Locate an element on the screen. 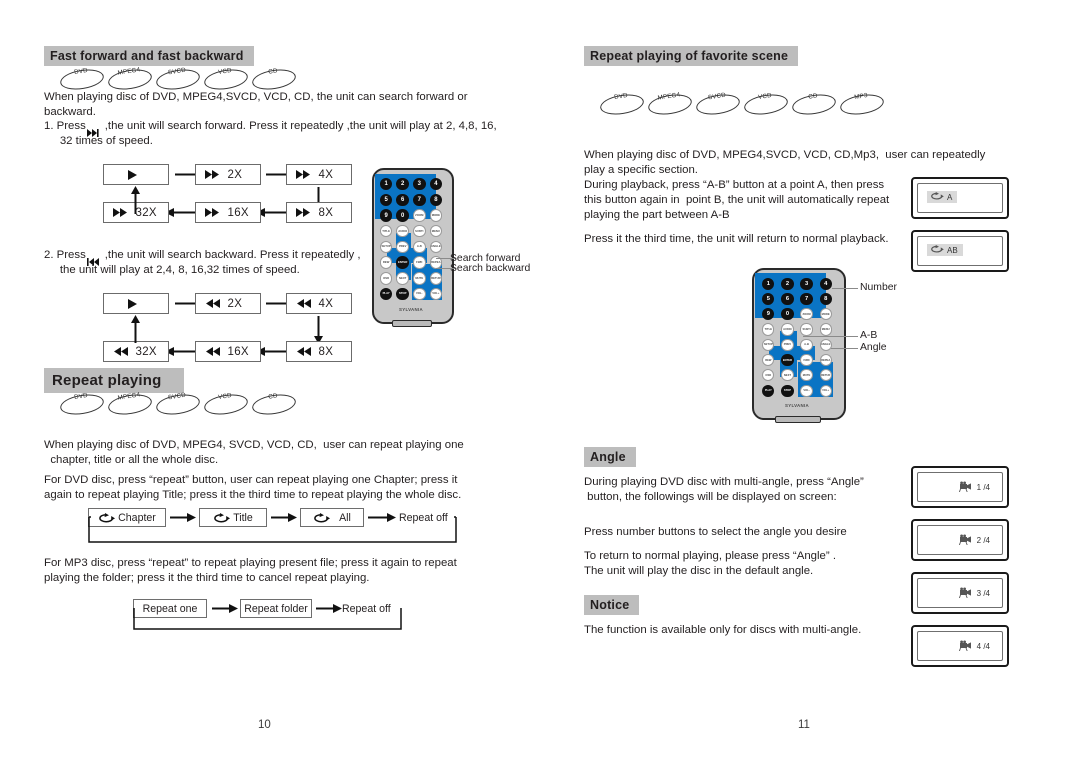 The height and width of the screenshot is (778, 1080). flow-box-ff-4x: 4X is located at coordinates (319, 174).